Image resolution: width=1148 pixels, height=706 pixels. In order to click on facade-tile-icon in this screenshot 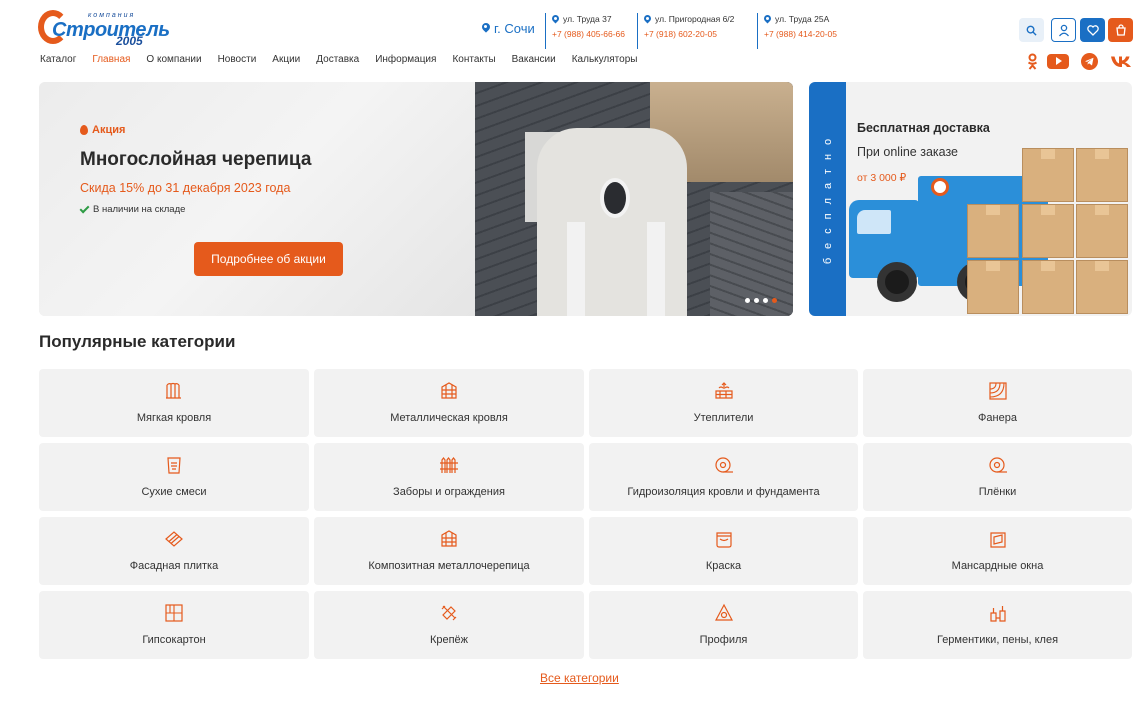, I will do `click(174, 539)`.